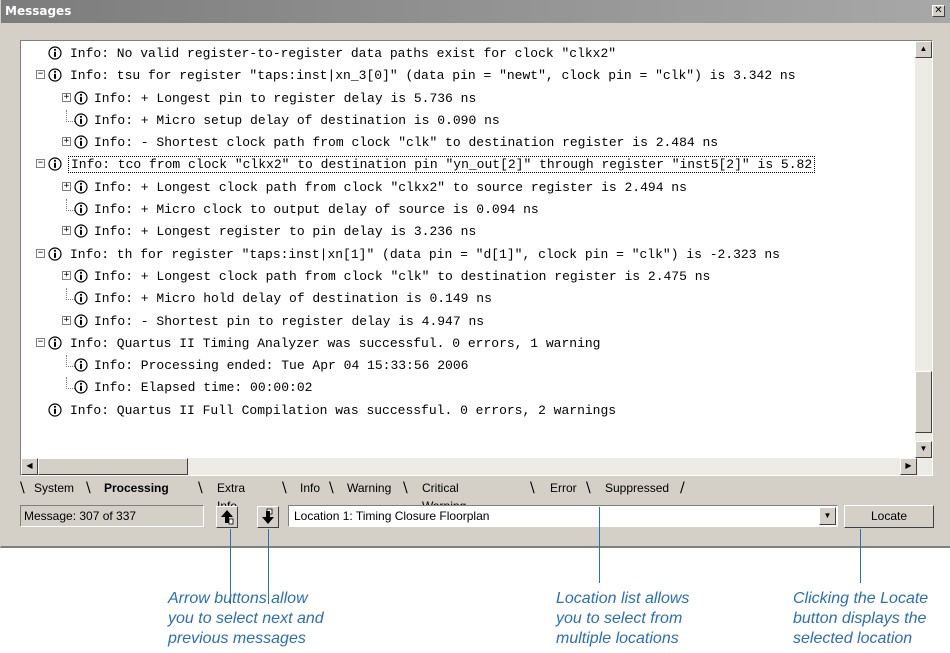  I want to click on callout-locate-line-2: button displays the, so click(860, 618).